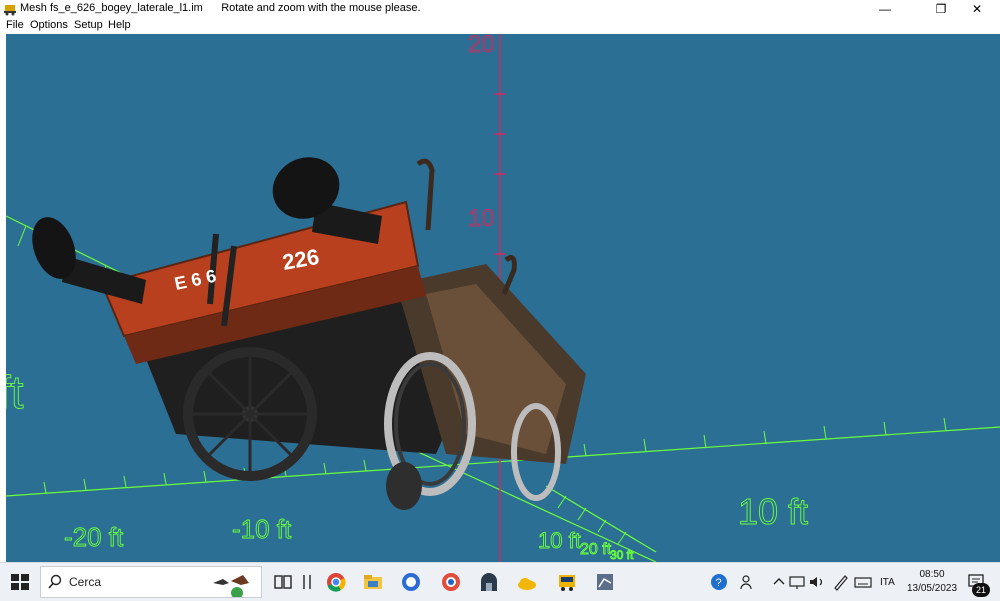 The image size is (1000, 601). Describe the element at coordinates (49, 25) in the screenshot. I see `menu-options: Options` at that location.